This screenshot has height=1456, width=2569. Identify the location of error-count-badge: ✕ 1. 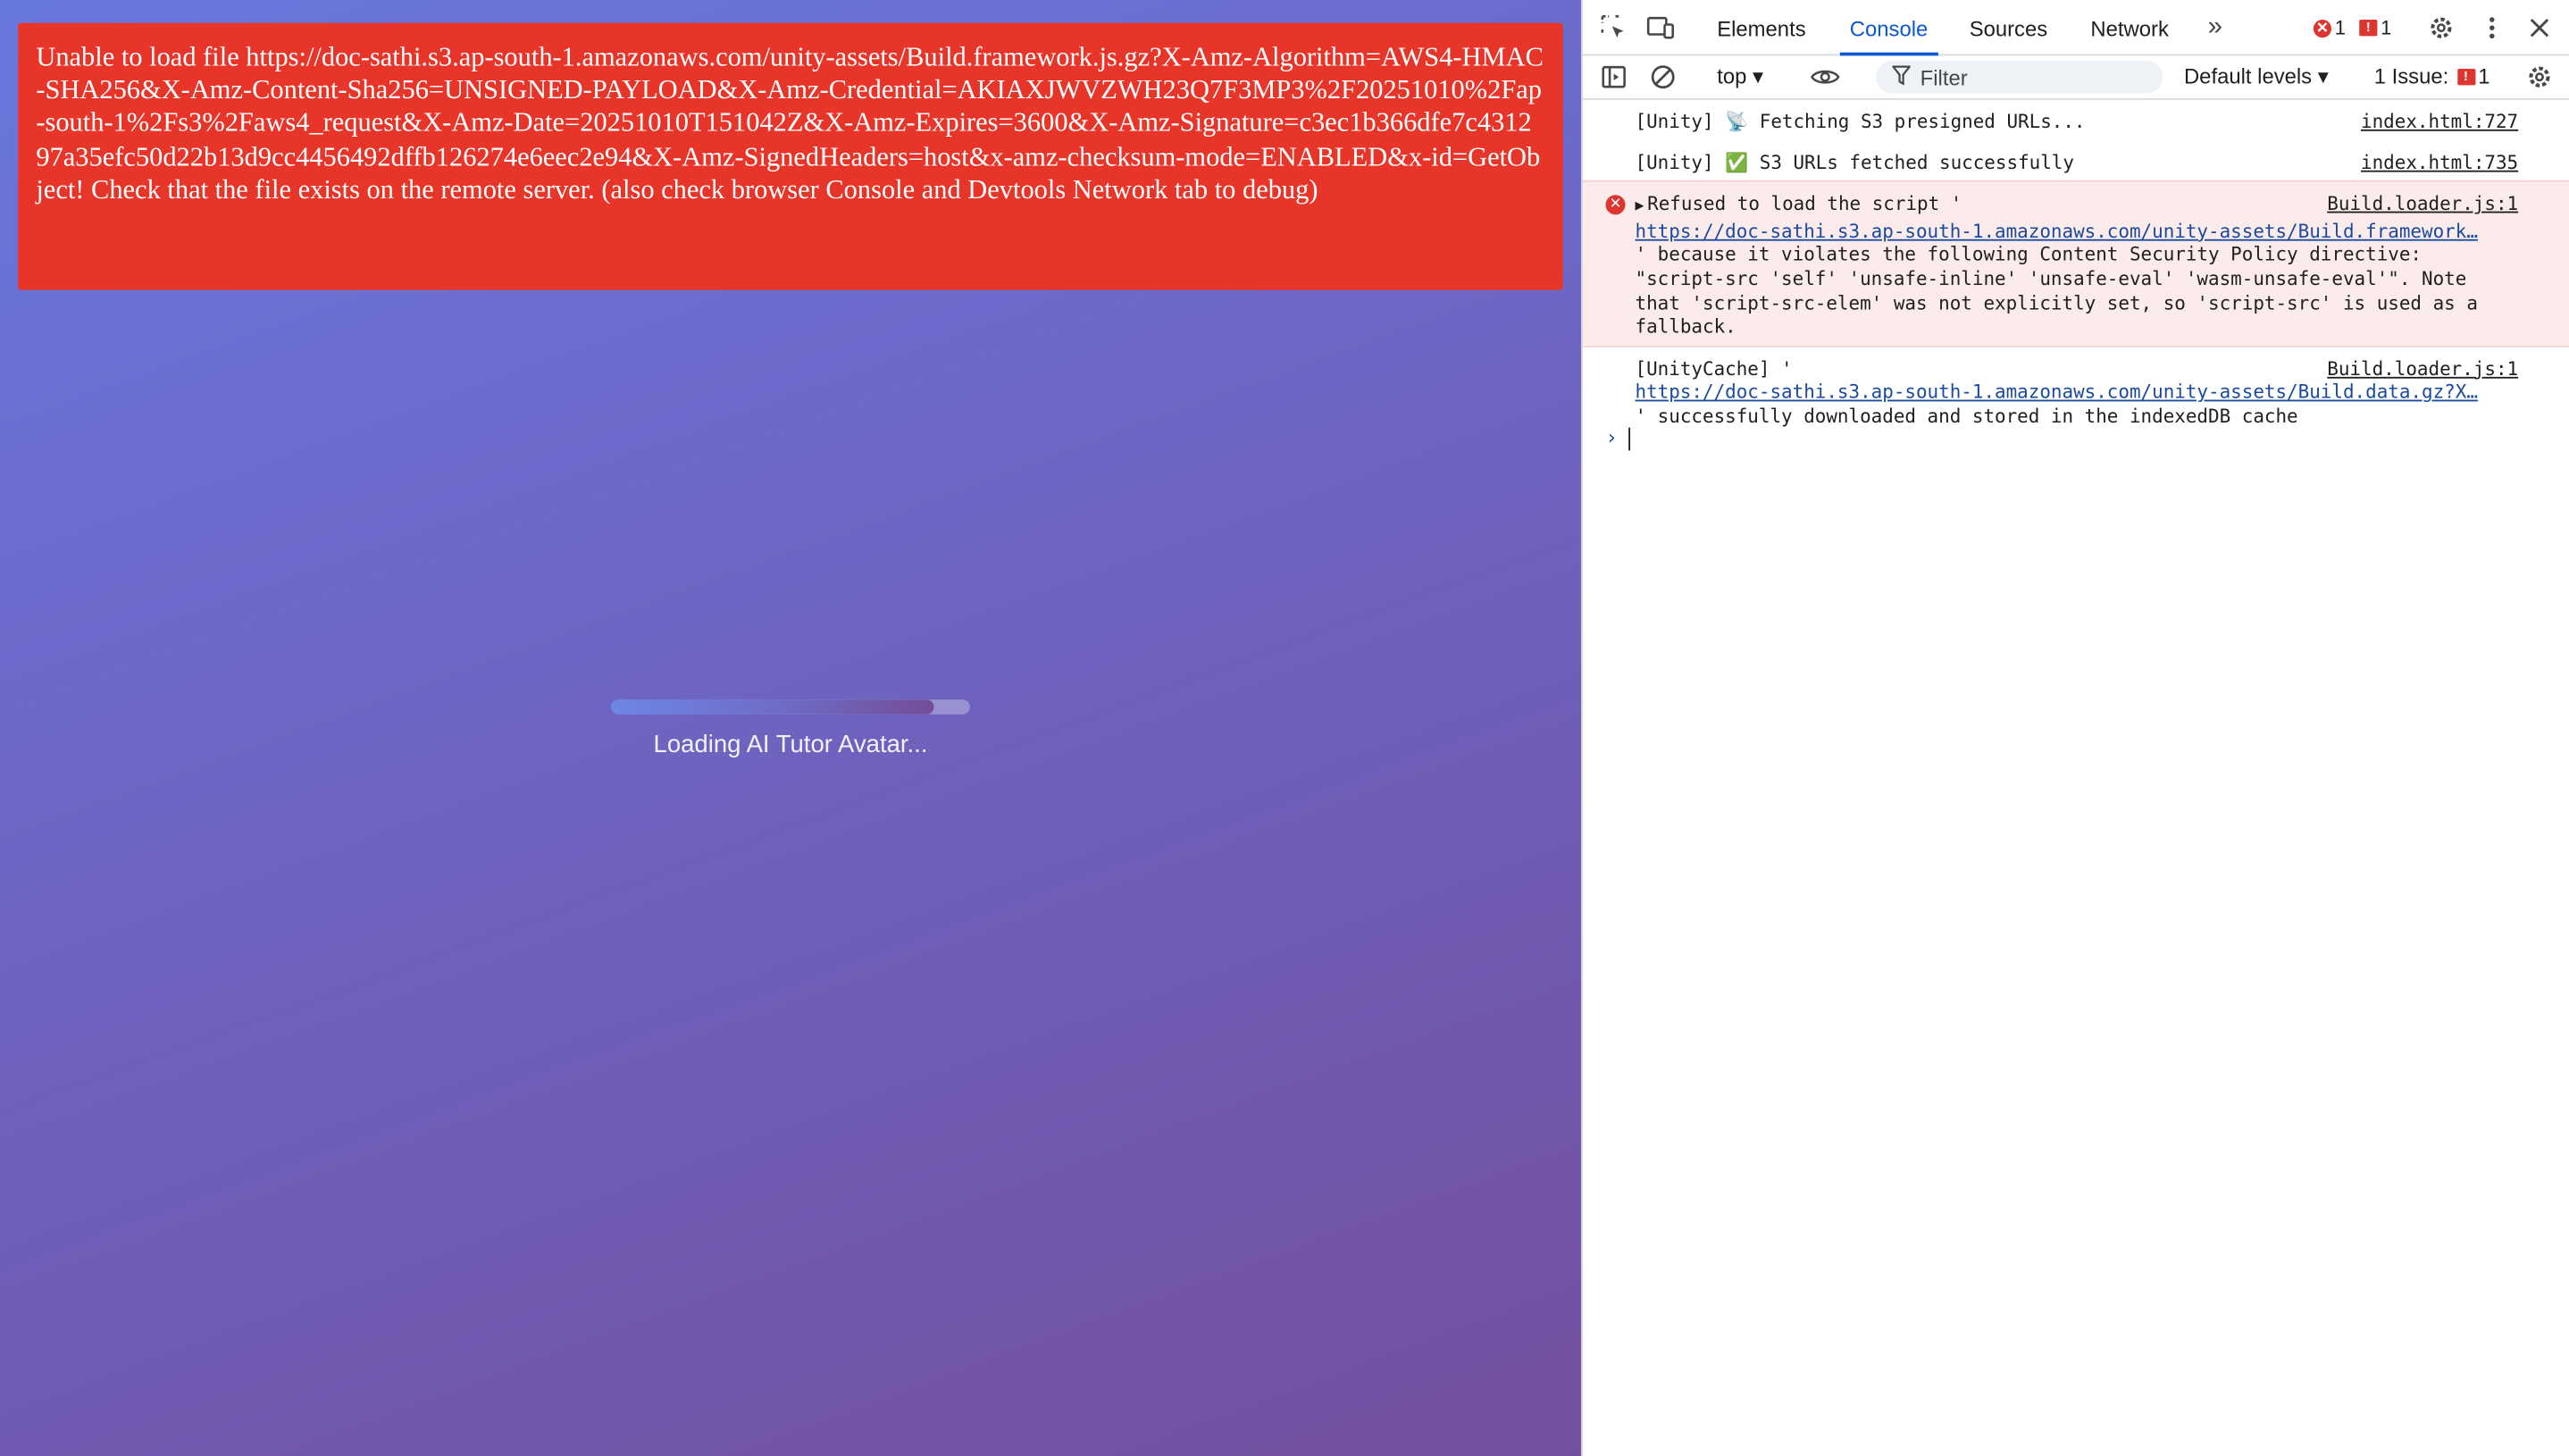
(2329, 28).